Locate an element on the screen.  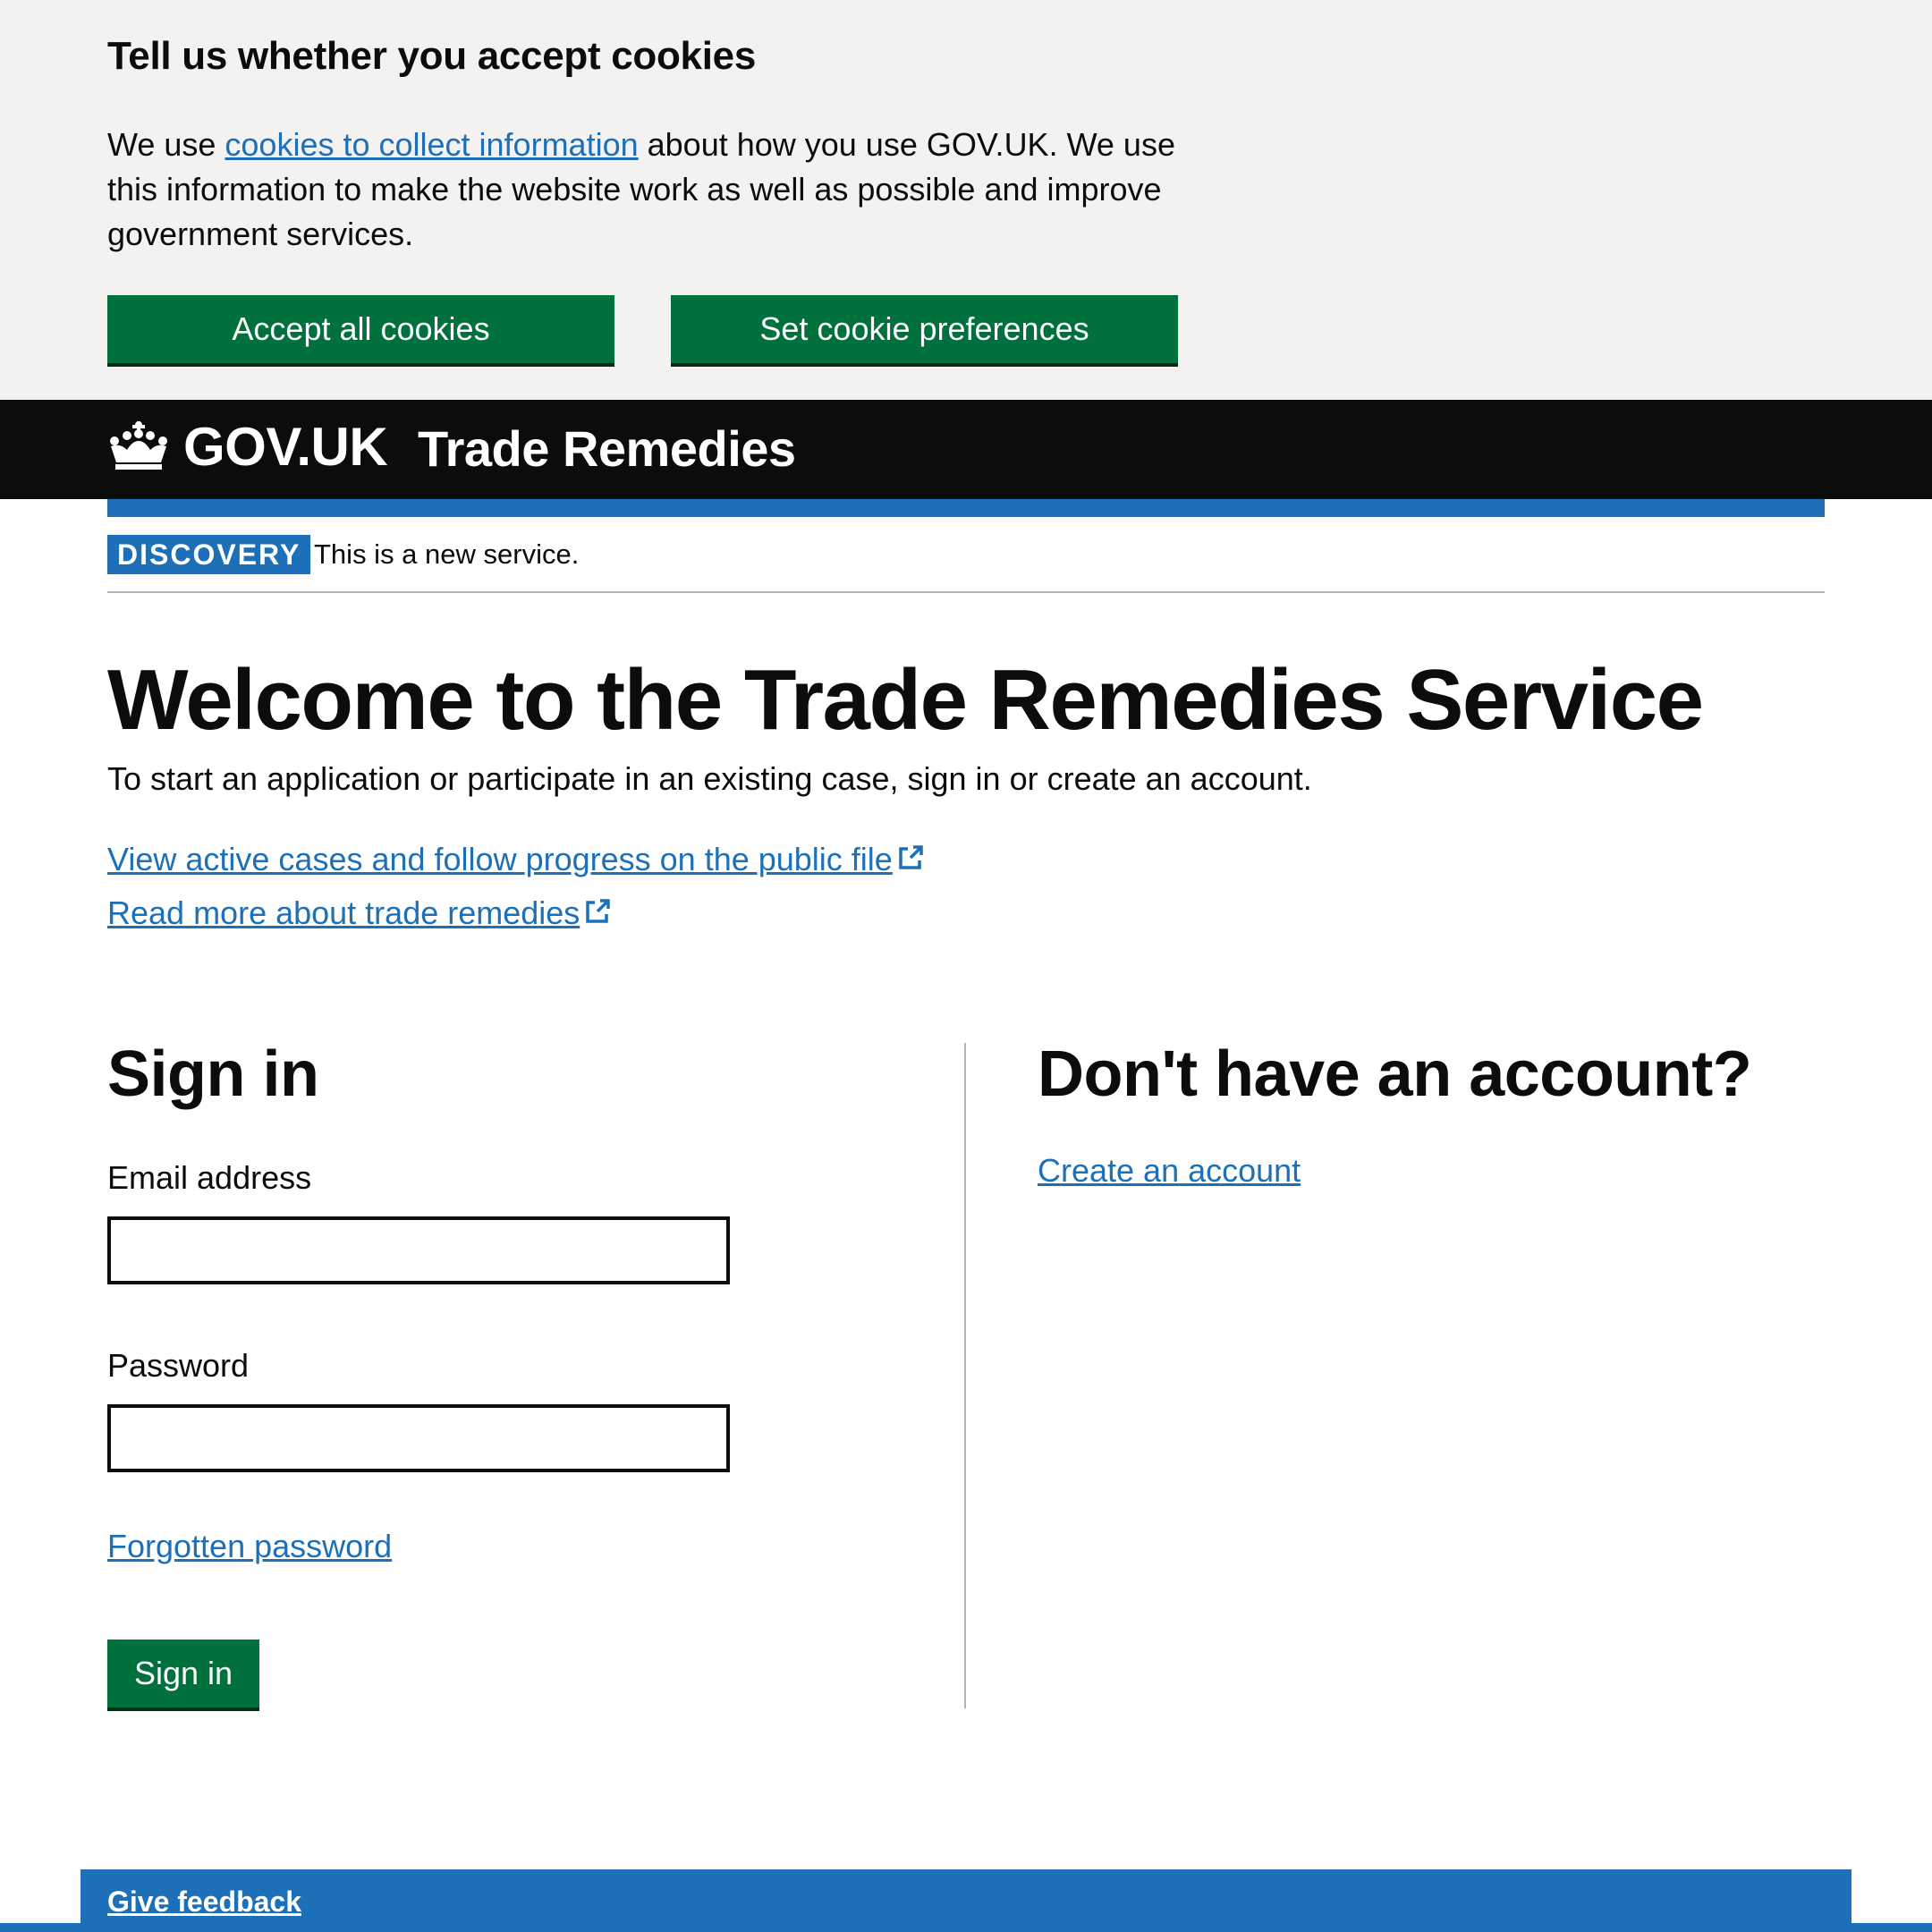
give-feedback-link: Give feedback is located at coordinates (204, 1902).